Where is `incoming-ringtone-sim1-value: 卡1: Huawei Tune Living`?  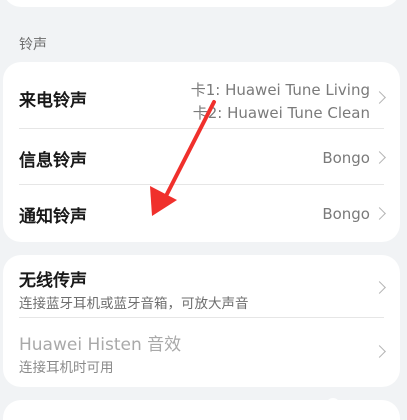 incoming-ringtone-sim1-value: 卡1: Huawei Tune Living is located at coordinates (280, 90).